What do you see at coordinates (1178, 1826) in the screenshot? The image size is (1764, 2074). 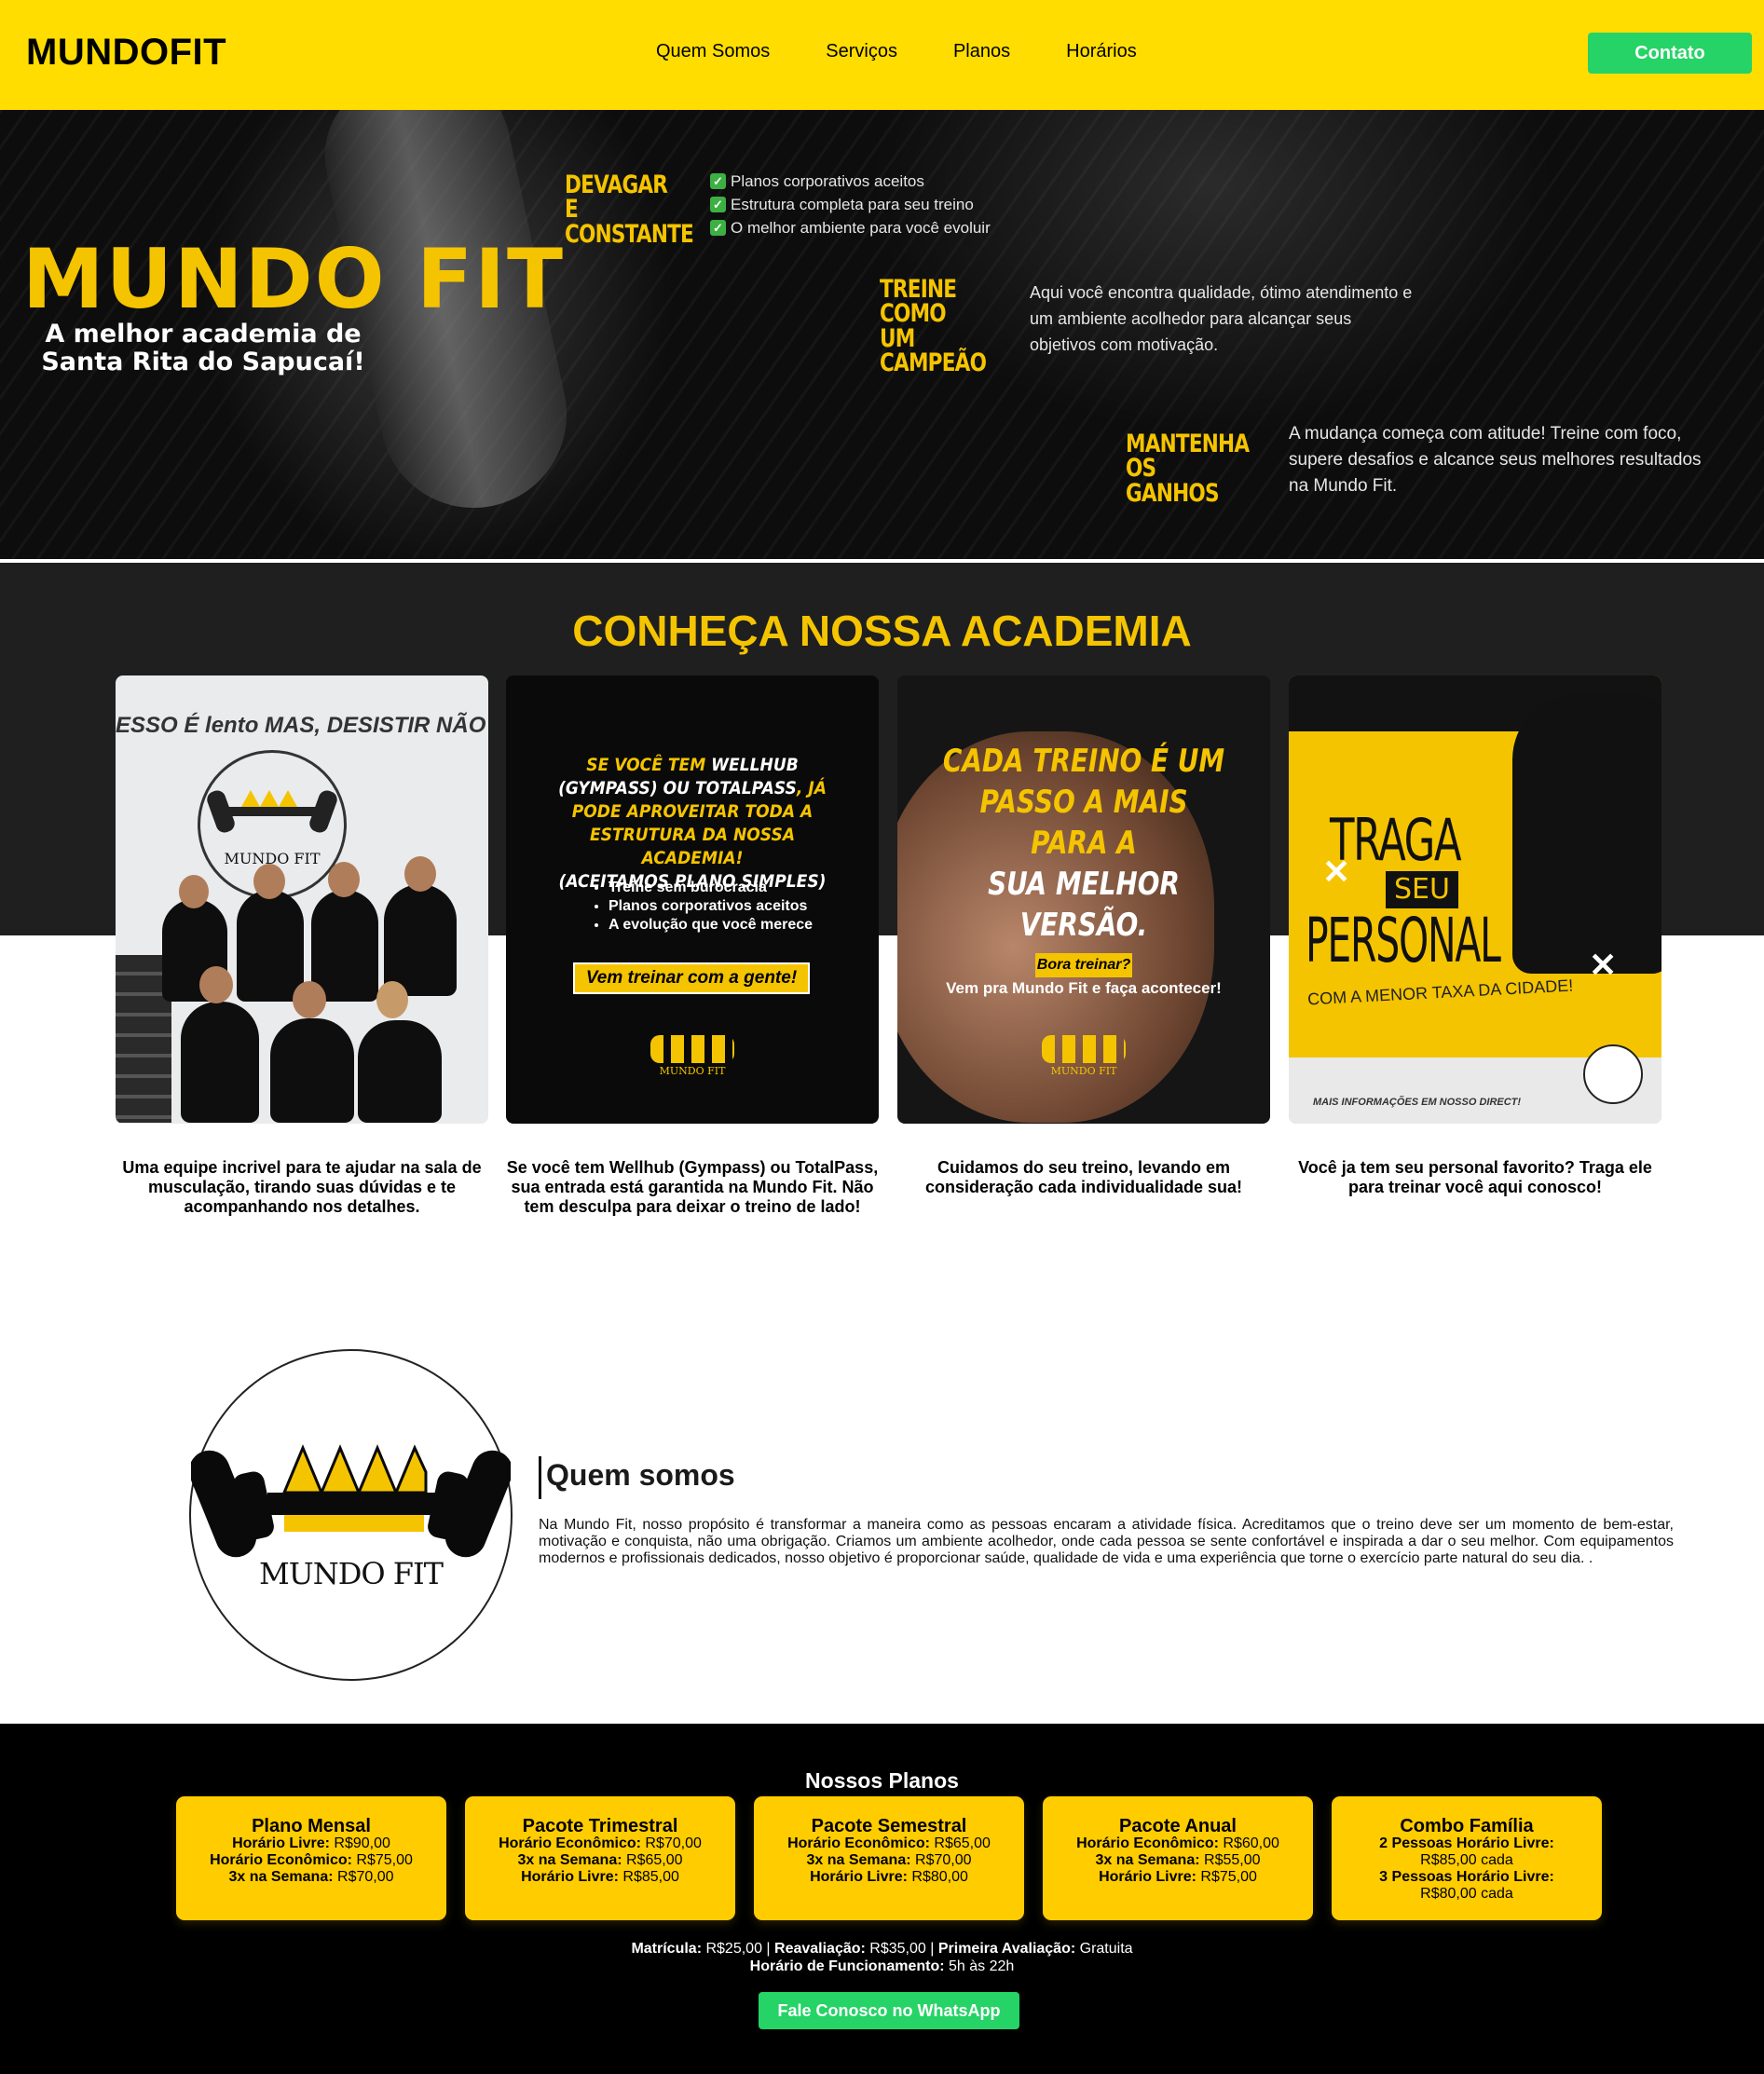 I see `plan-name: Pacote Anual` at bounding box center [1178, 1826].